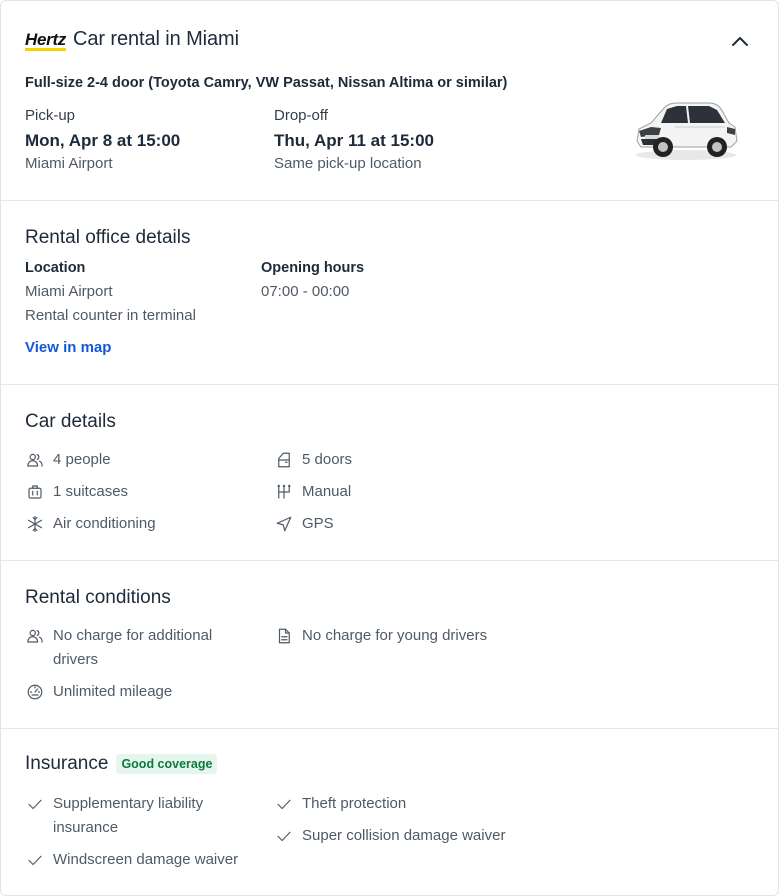 Image resolution: width=779 pixels, height=896 pixels. Describe the element at coordinates (67, 763) in the screenshot. I see `section-title-insurance: Insurance` at that location.